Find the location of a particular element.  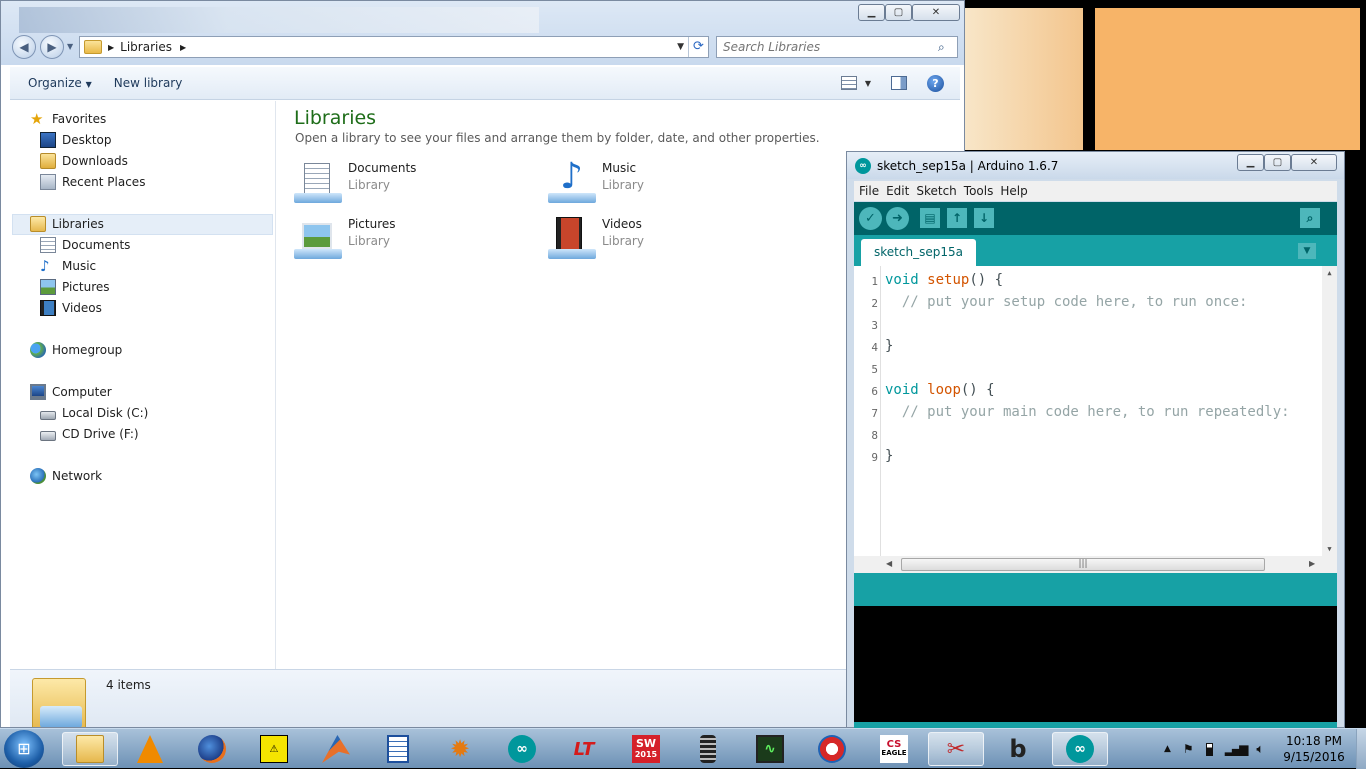

close-button: ✕ is located at coordinates (936, 12).